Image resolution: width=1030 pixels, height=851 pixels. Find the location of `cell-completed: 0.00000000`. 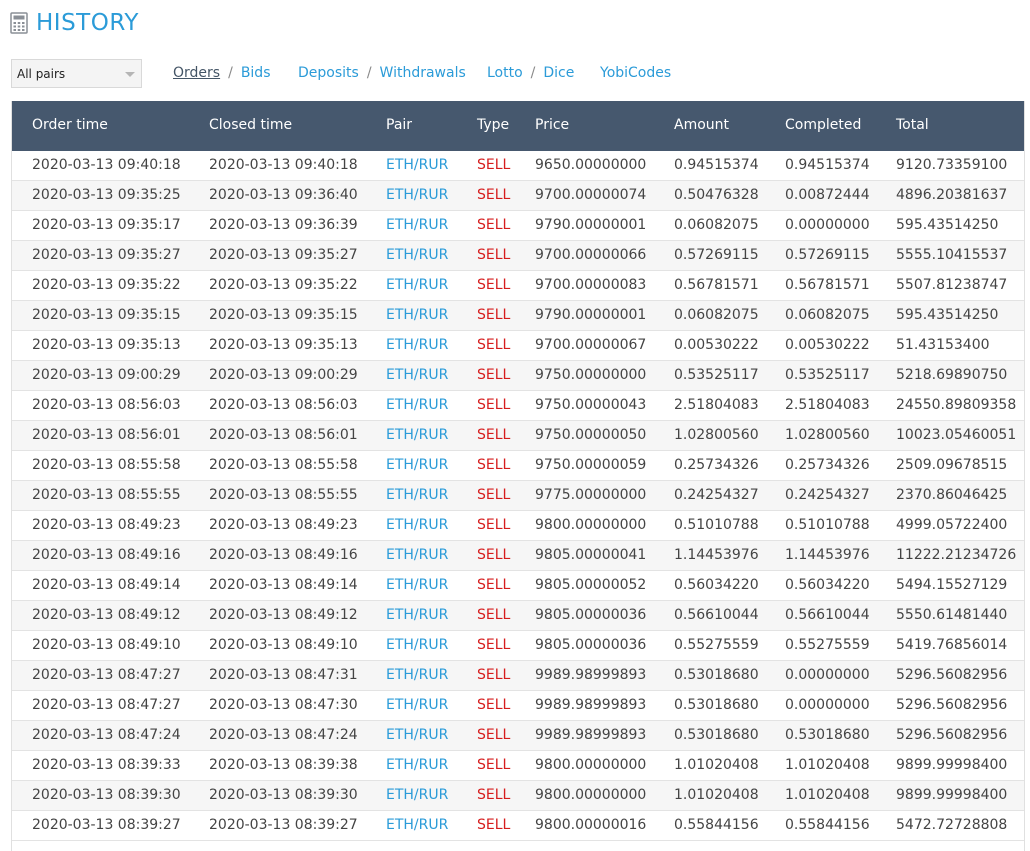

cell-completed: 0.00000000 is located at coordinates (827, 225).